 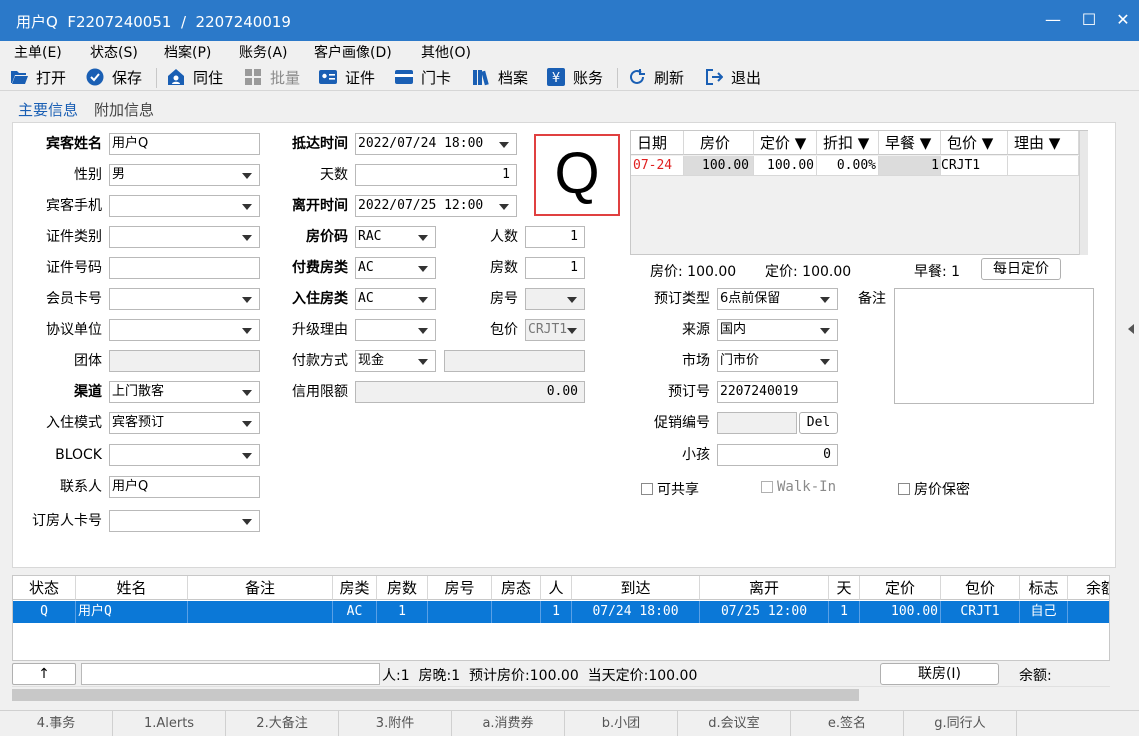 I want to click on arrival-datetime: 2022/07/24 18:00, so click(x=436, y=144).